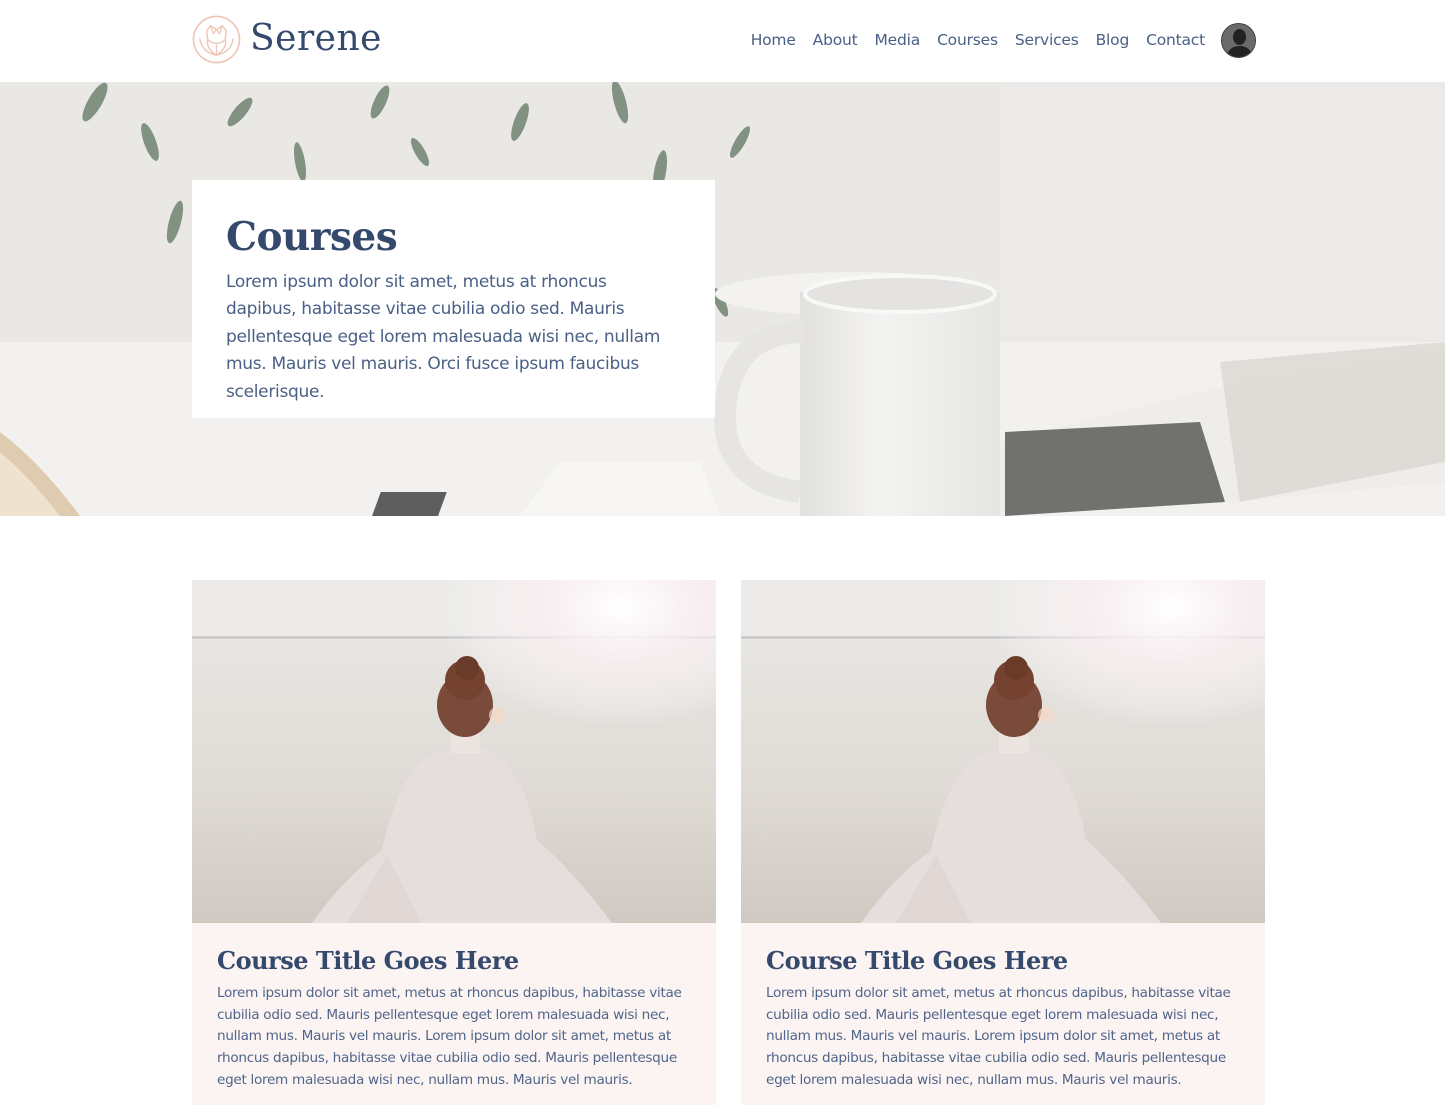  What do you see at coordinates (1047, 40) in the screenshot?
I see `nav-services: Services` at bounding box center [1047, 40].